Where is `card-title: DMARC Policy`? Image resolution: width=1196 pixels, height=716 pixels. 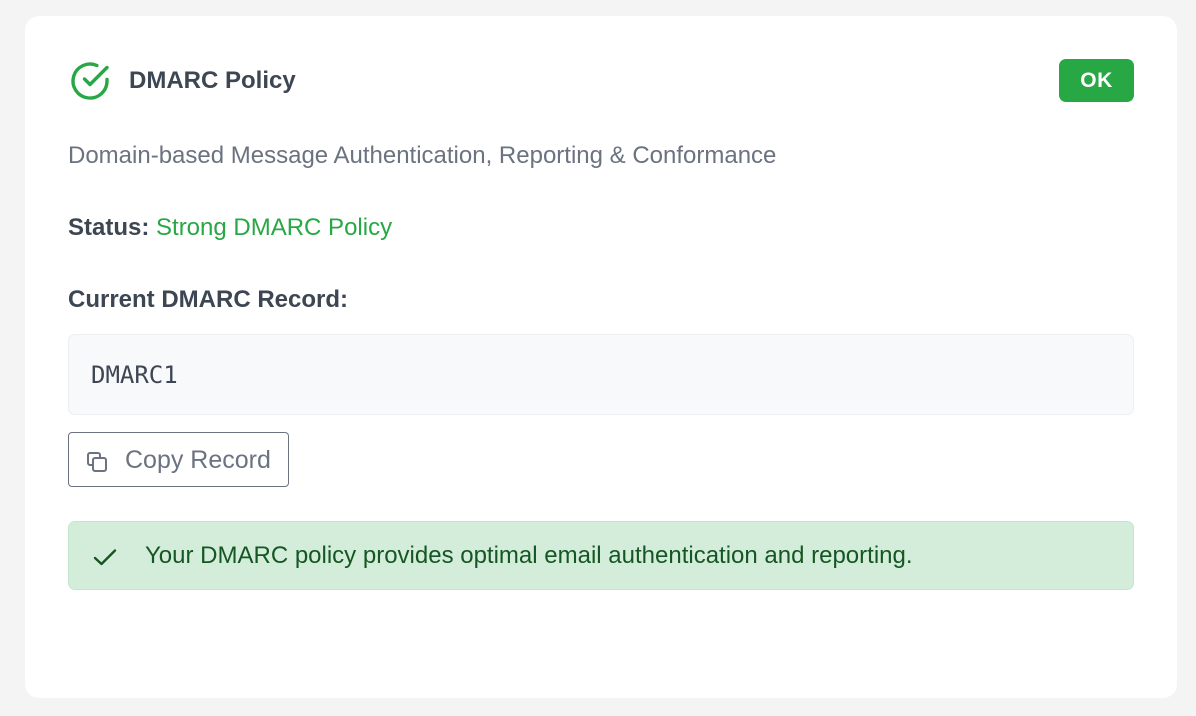 card-title: DMARC Policy is located at coordinates (212, 80).